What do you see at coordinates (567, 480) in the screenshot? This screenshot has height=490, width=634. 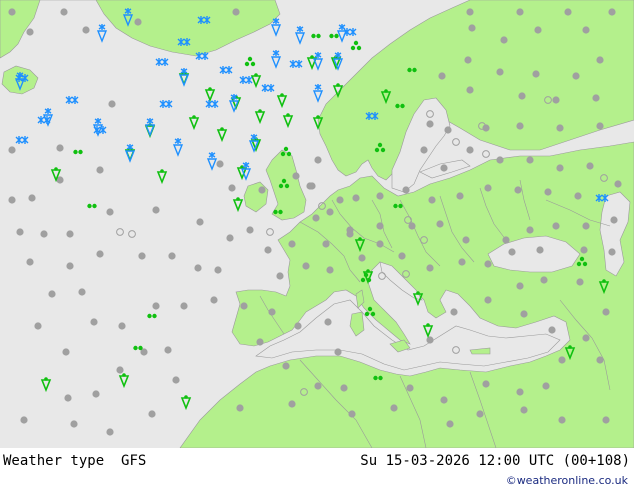 I see `credit-link: ©weatheronline.co.uk` at bounding box center [567, 480].